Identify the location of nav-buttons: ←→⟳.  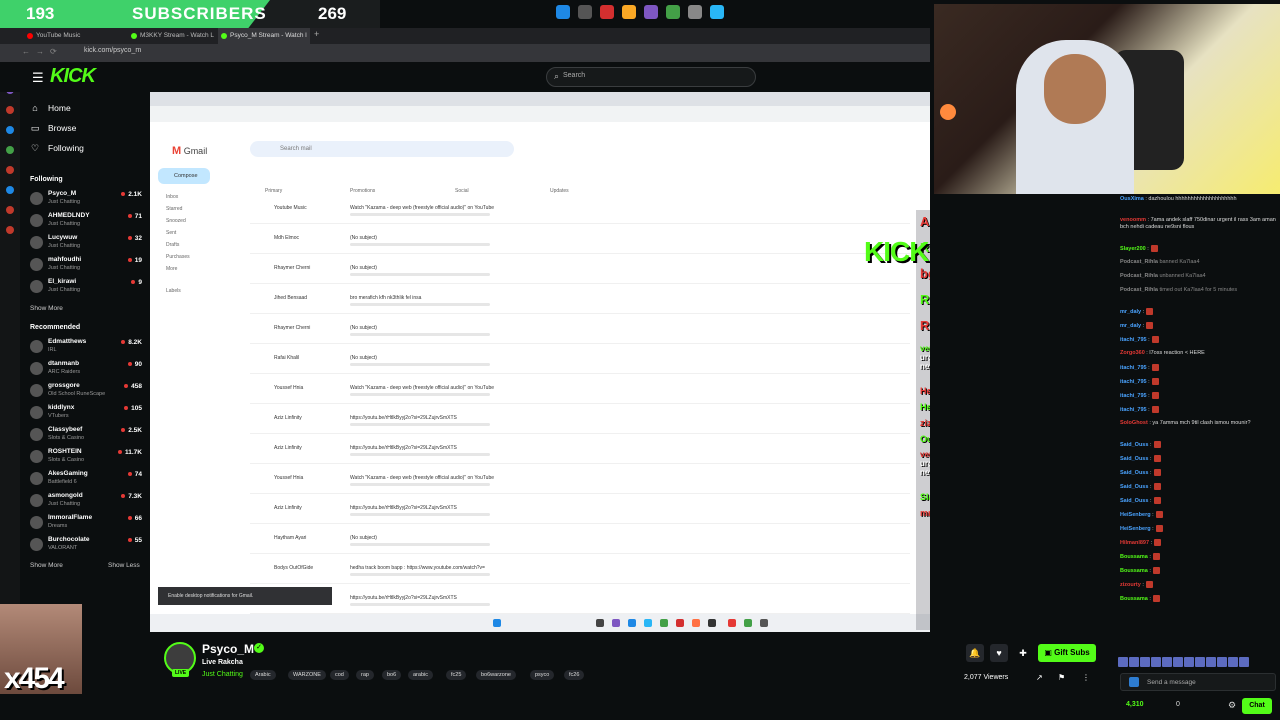
(42, 51).